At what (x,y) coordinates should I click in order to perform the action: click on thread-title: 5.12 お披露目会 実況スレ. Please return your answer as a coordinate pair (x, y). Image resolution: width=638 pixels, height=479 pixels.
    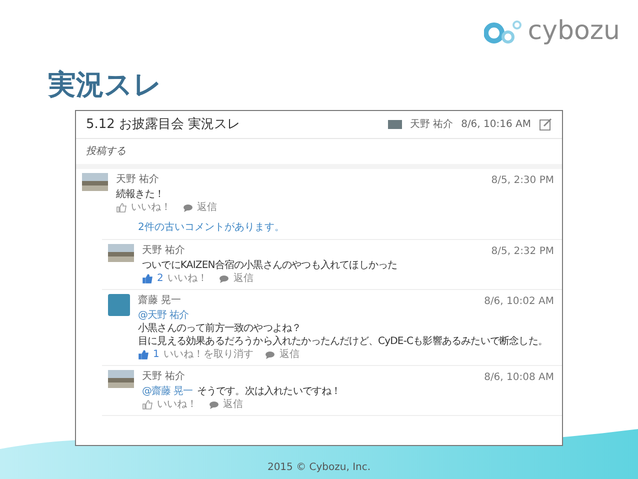
    Looking at the image, I should click on (163, 125).